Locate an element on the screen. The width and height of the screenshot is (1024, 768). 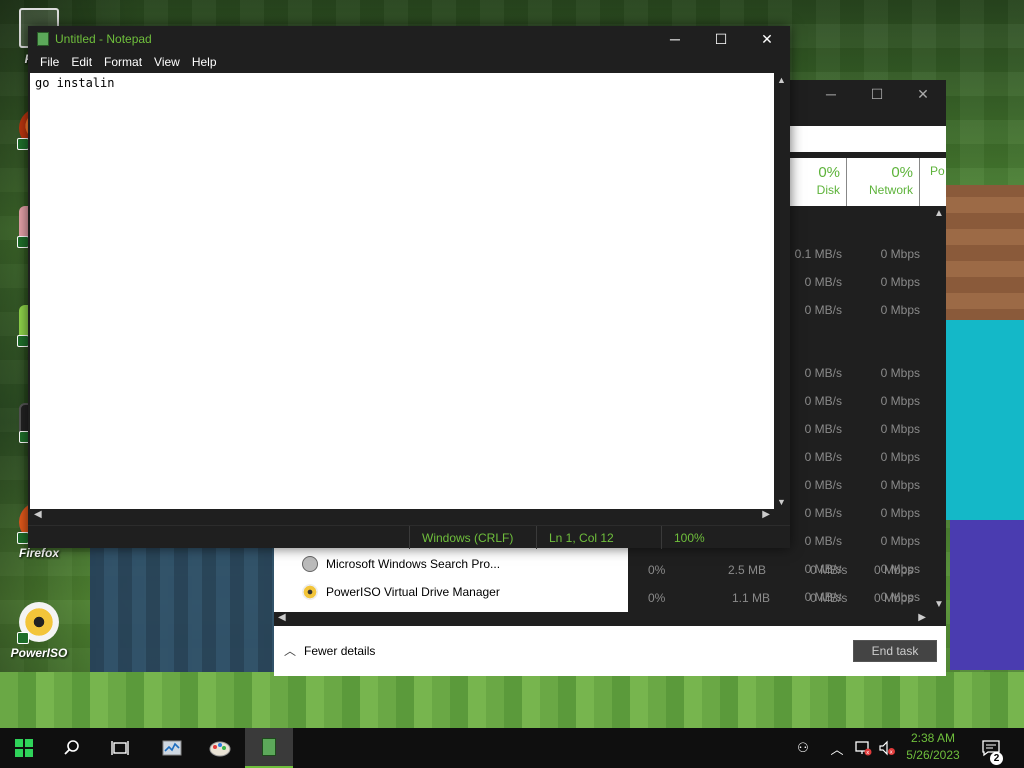
task-manager-column-header: 0% Disk 0% Network Po is located at coordinates (868, 182).